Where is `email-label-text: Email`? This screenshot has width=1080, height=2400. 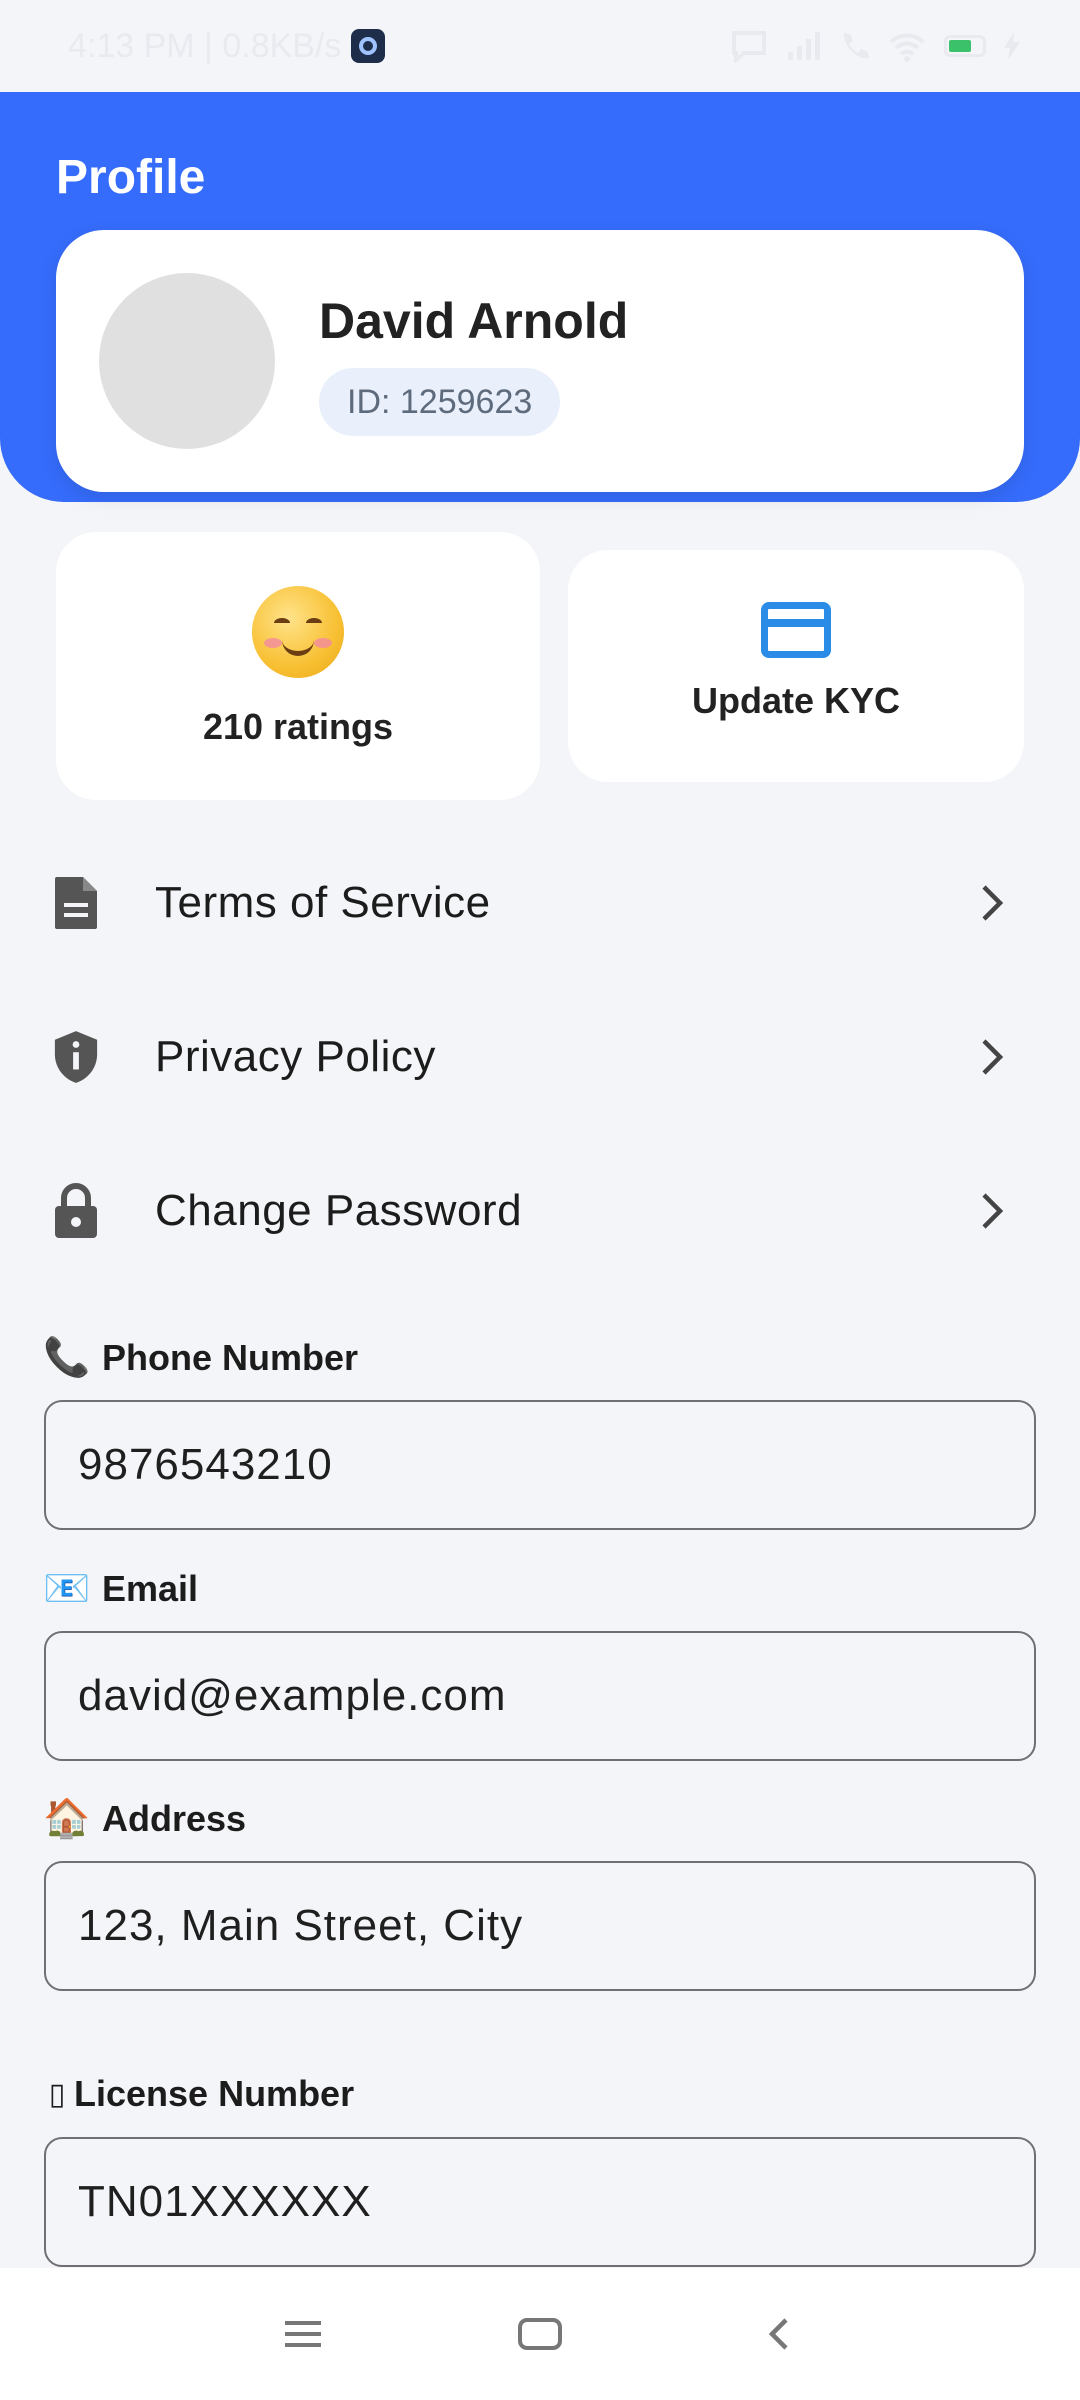 email-label-text: Email is located at coordinates (150, 1588).